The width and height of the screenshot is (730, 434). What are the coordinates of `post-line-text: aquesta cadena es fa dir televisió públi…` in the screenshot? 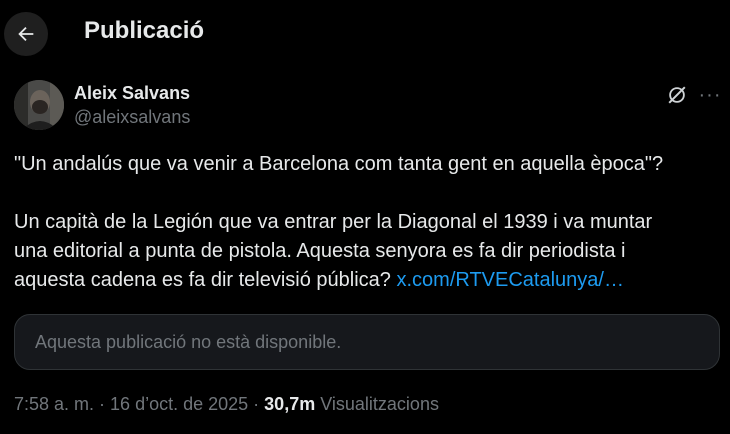 It's located at (205, 280).